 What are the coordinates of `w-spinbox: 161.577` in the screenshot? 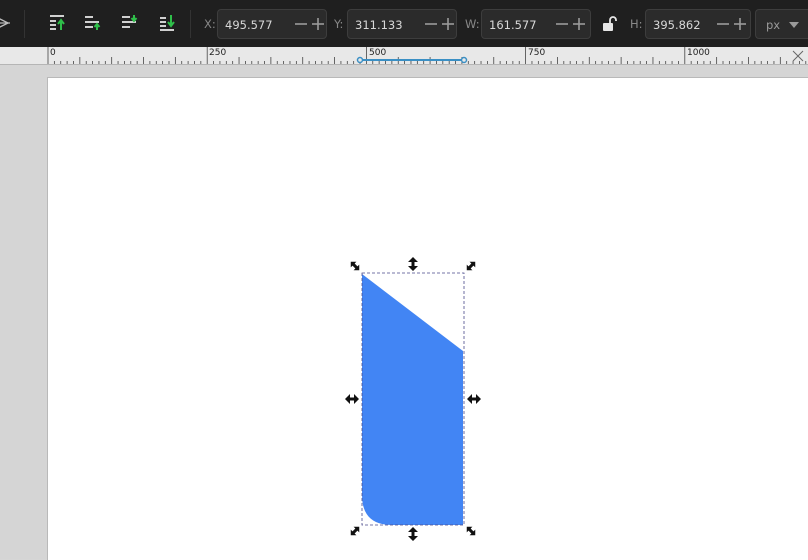 It's located at (536, 24).